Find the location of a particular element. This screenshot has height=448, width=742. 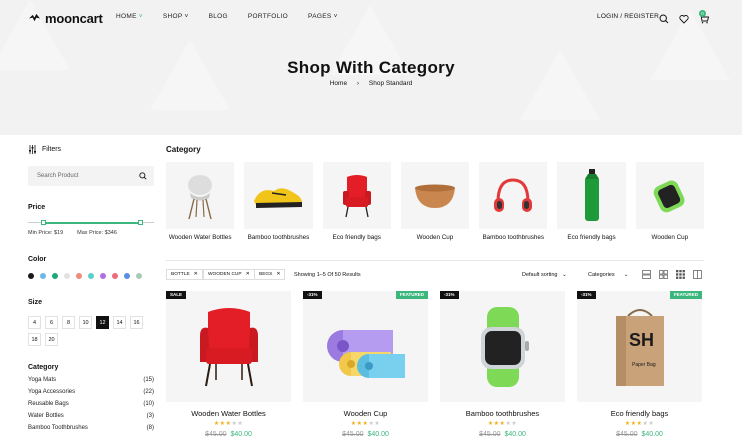

category-count: (22) is located at coordinates (148, 392).